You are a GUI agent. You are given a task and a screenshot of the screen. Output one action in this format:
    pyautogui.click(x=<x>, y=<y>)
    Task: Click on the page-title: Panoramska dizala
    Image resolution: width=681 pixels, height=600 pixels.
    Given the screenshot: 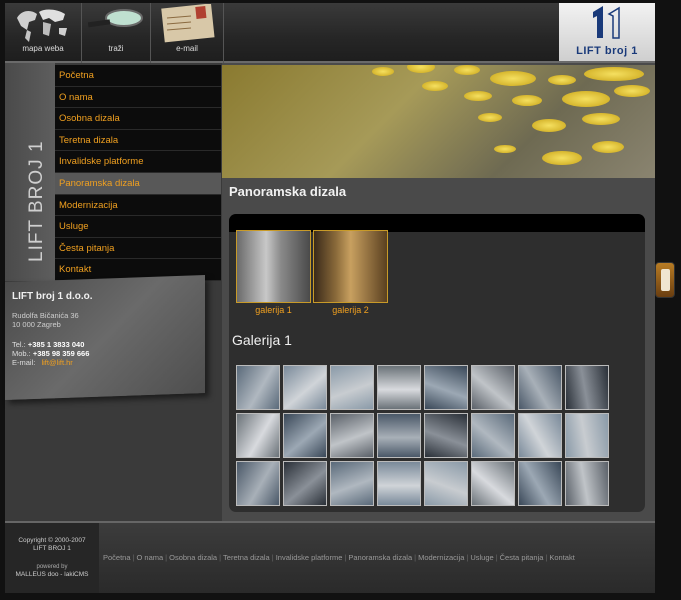 What is the action you would take?
    pyautogui.click(x=288, y=191)
    